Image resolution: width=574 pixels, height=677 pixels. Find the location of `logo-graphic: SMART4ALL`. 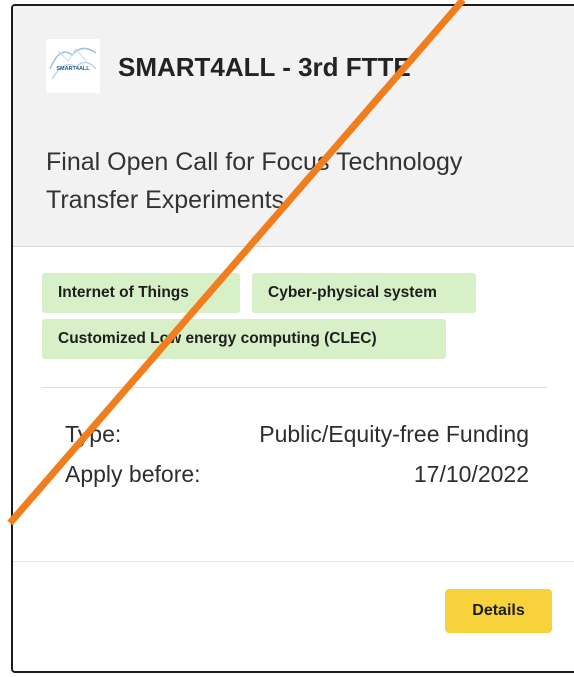

logo-graphic: SMART4ALL is located at coordinates (73, 66).